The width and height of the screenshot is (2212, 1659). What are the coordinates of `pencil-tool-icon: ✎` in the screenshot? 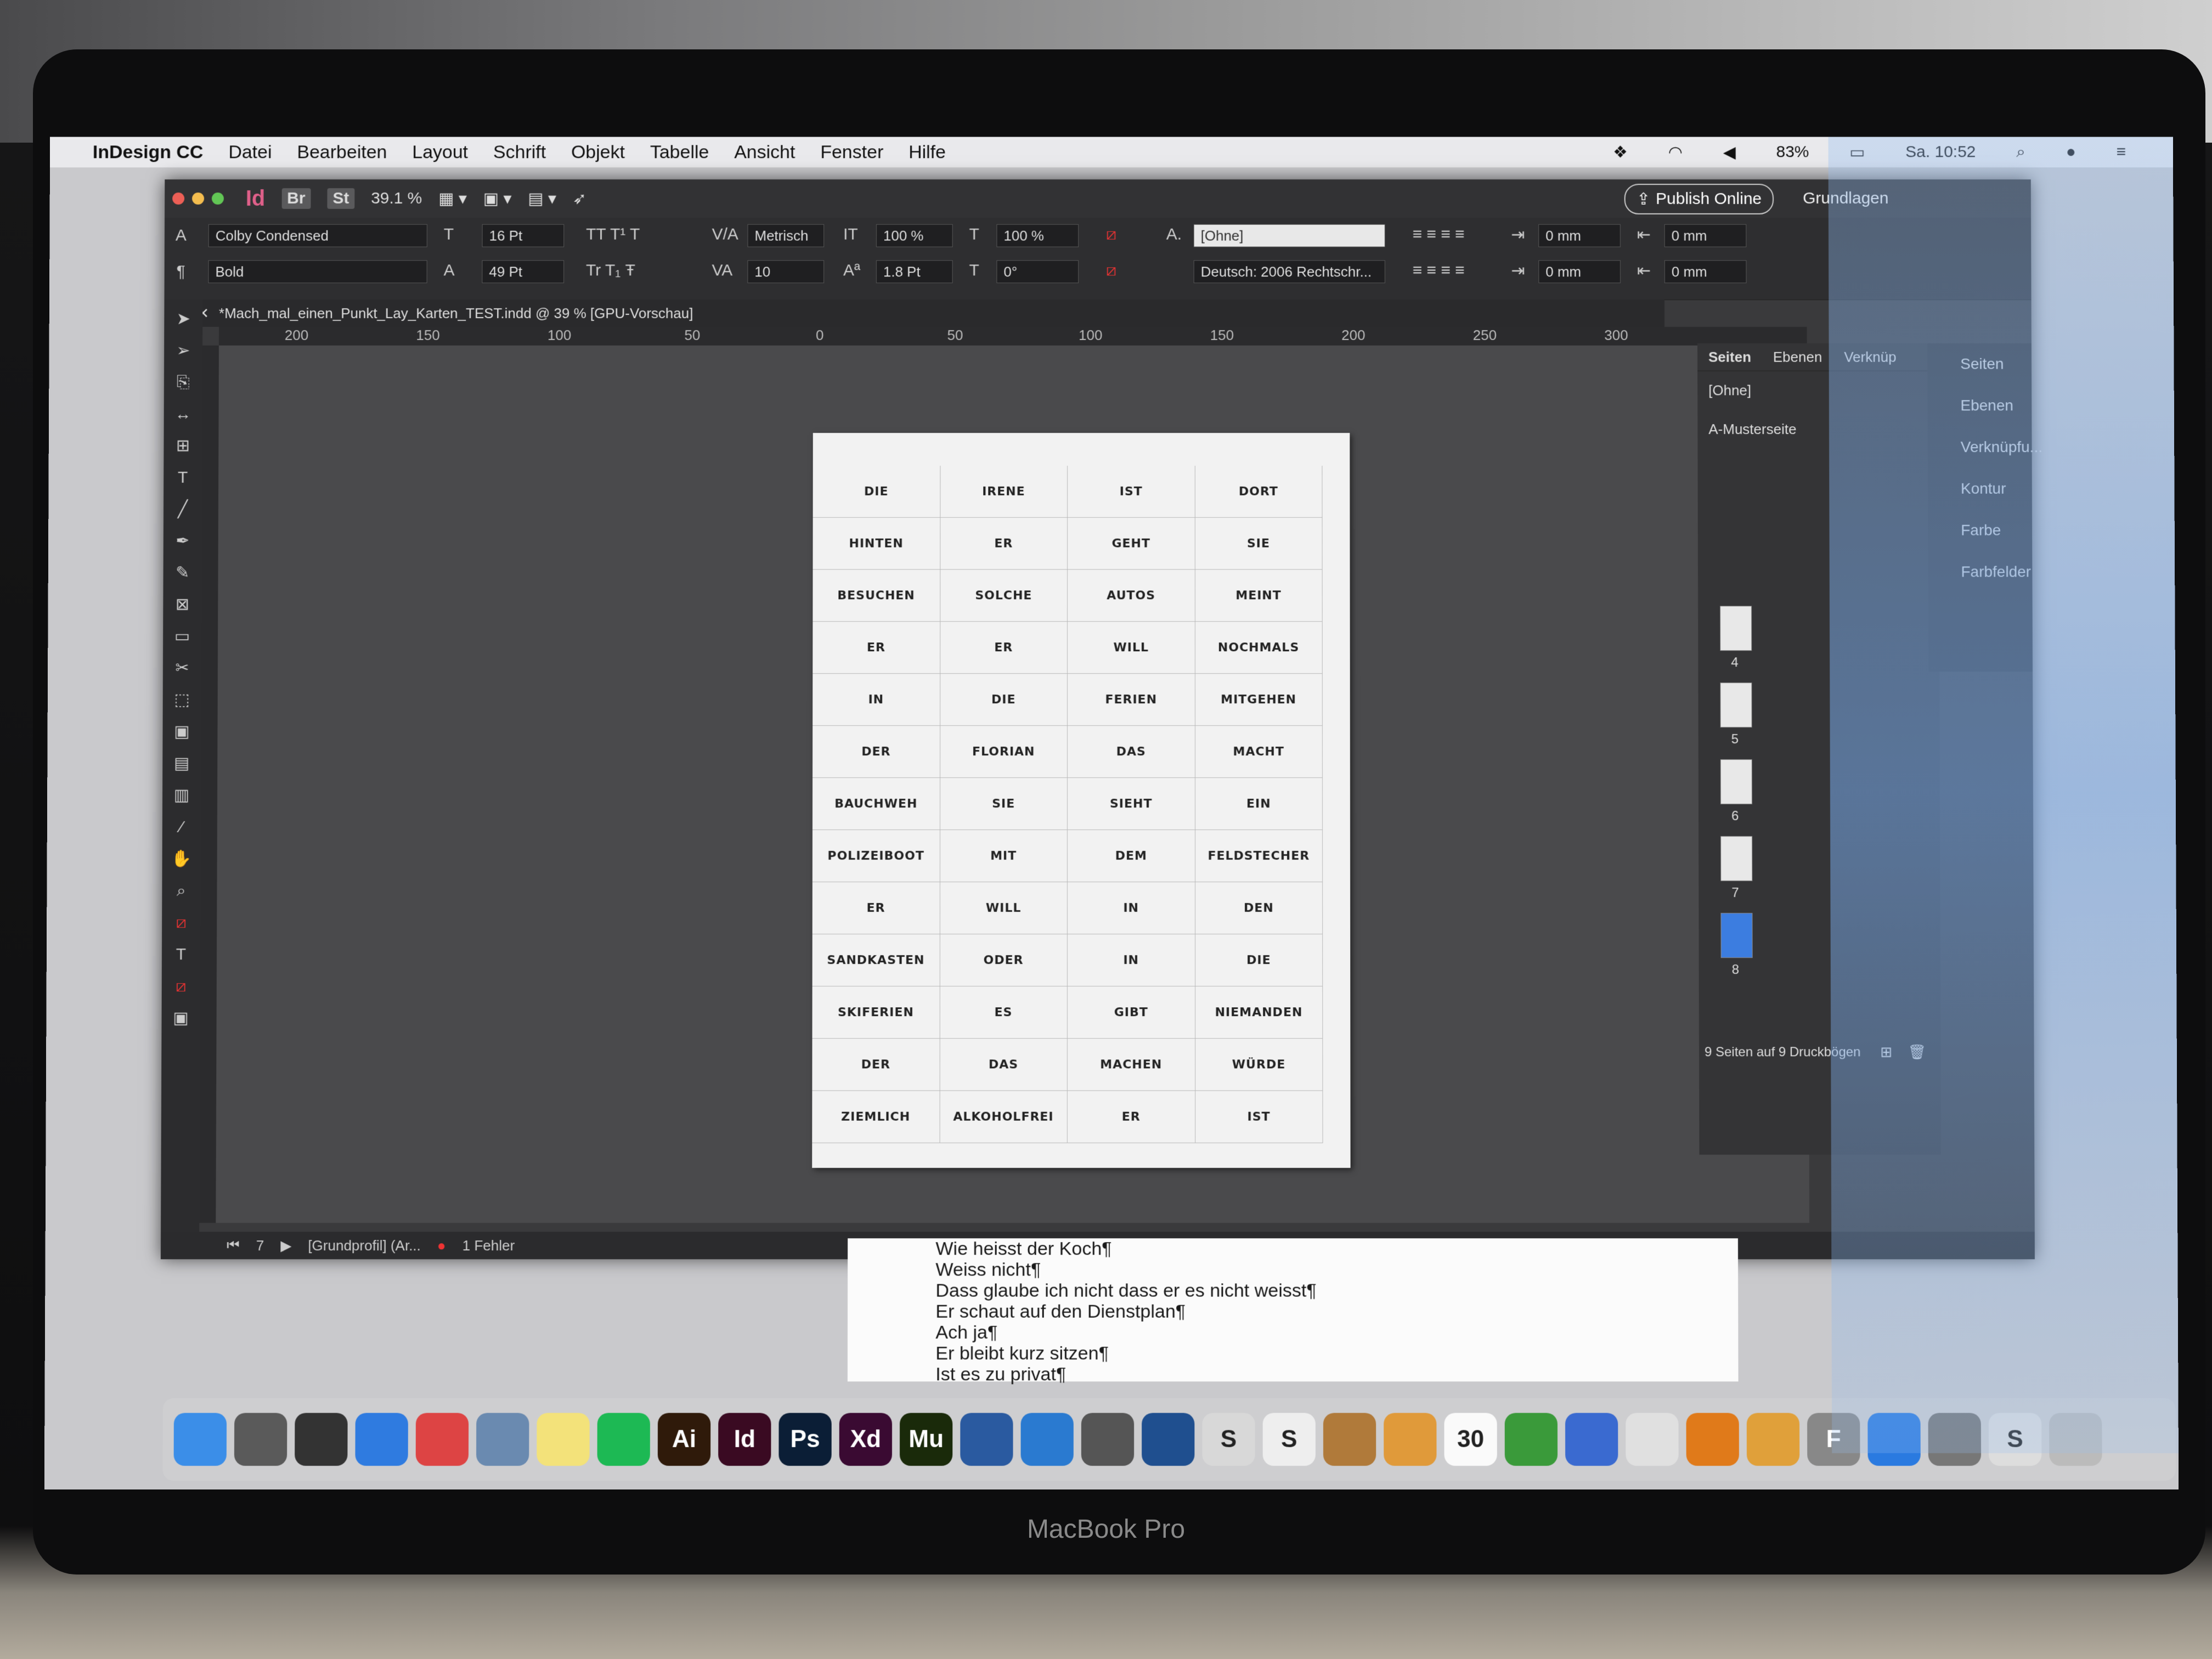 It's located at (183, 573).